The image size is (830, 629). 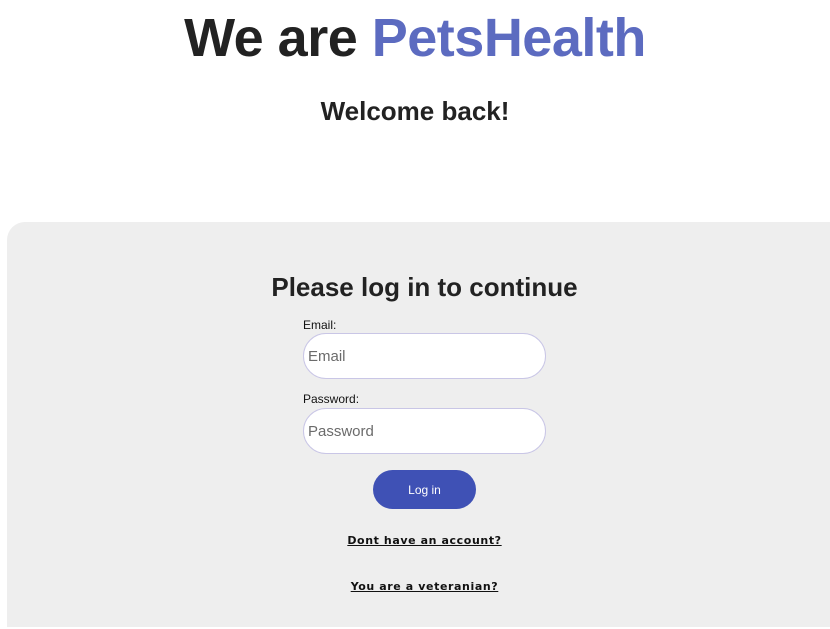 I want to click on email-field, so click(x=424, y=356).